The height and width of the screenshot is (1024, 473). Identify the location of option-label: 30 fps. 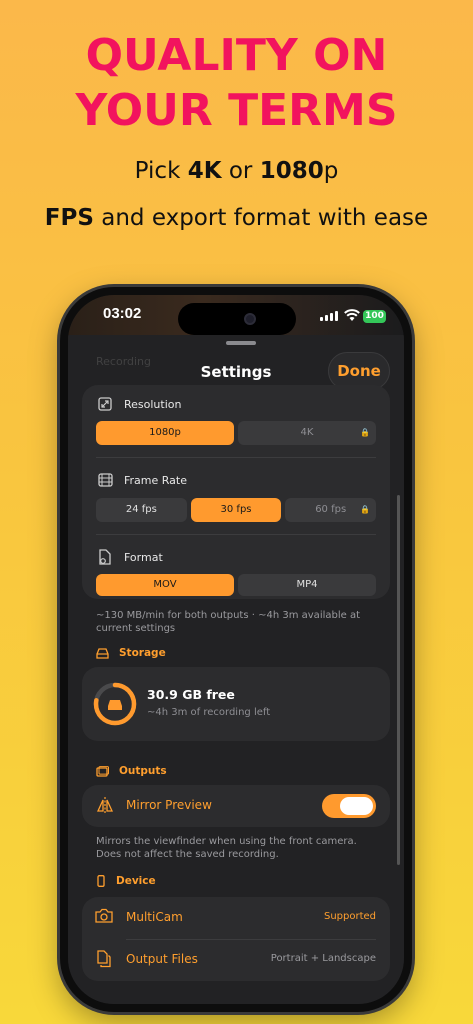
(236, 509).